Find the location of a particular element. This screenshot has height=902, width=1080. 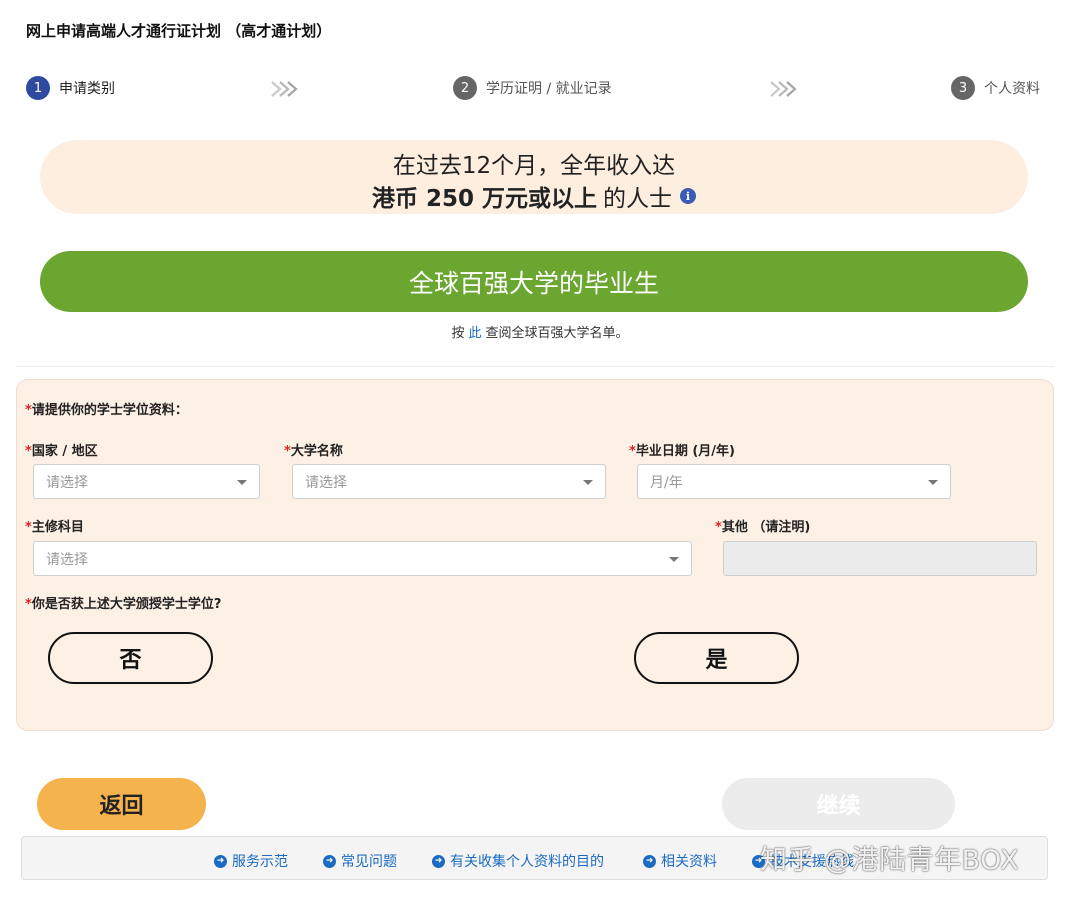

university-select: 请选择 is located at coordinates (449, 481).